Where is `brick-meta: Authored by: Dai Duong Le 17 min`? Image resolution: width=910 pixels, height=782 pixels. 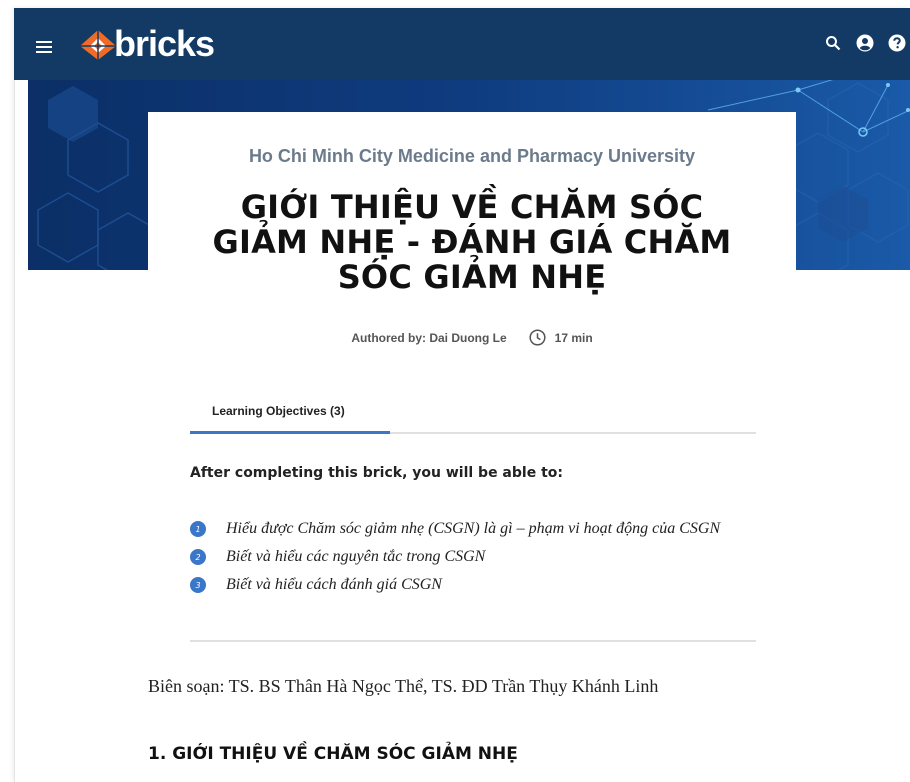
brick-meta: Authored by: Dai Duong Le 17 min is located at coordinates (472, 337).